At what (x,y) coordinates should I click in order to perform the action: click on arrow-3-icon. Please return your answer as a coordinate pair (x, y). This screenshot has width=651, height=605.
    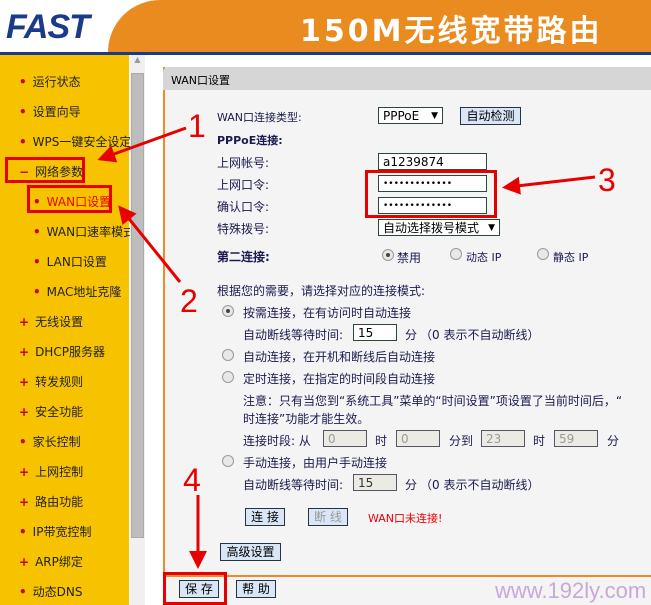
    Looking at the image, I should click on (549, 185).